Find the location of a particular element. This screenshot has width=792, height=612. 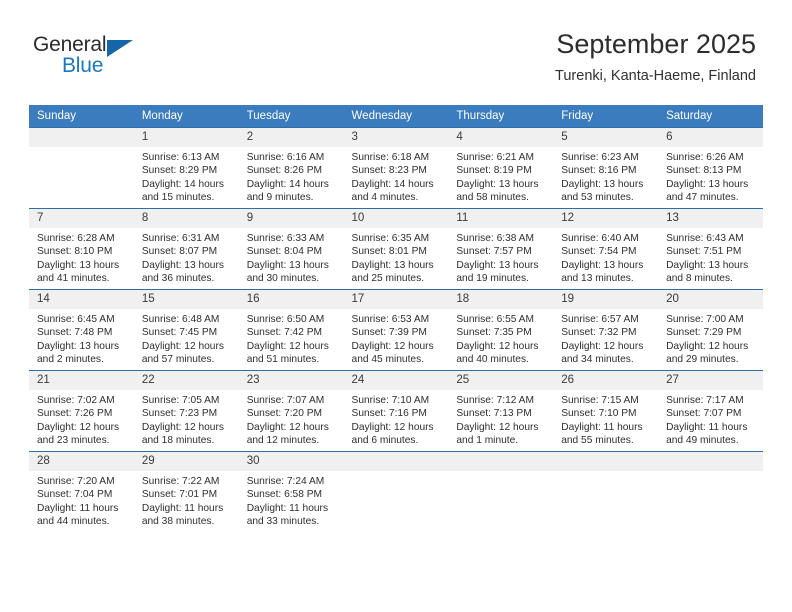

day-number: 28 is located at coordinates (81, 461).